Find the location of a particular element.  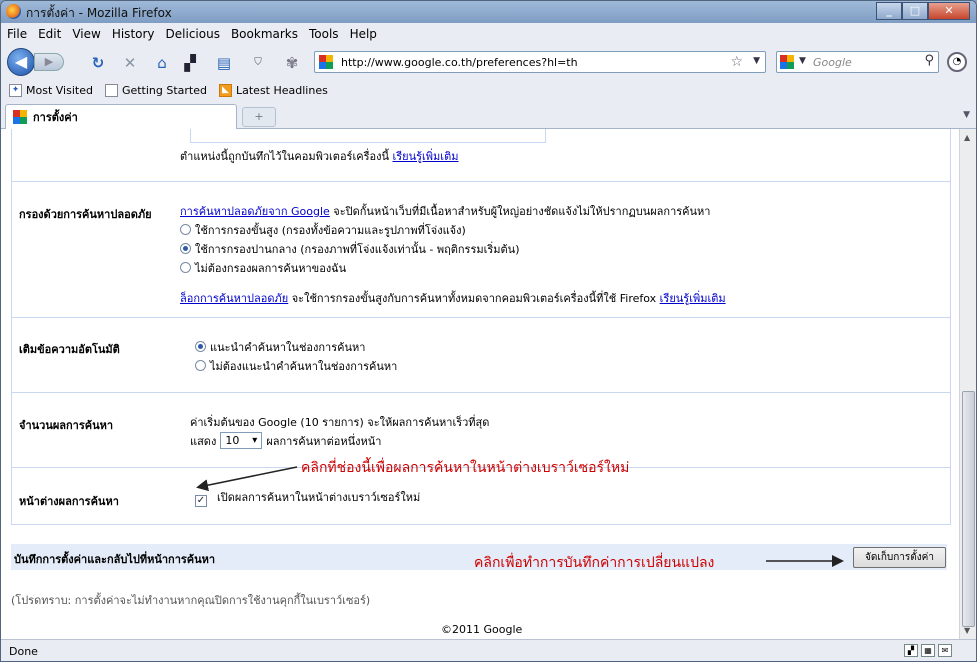

safesearch-learn-more-link: เรียนรู้เพิ่มเติม is located at coordinates (693, 298).